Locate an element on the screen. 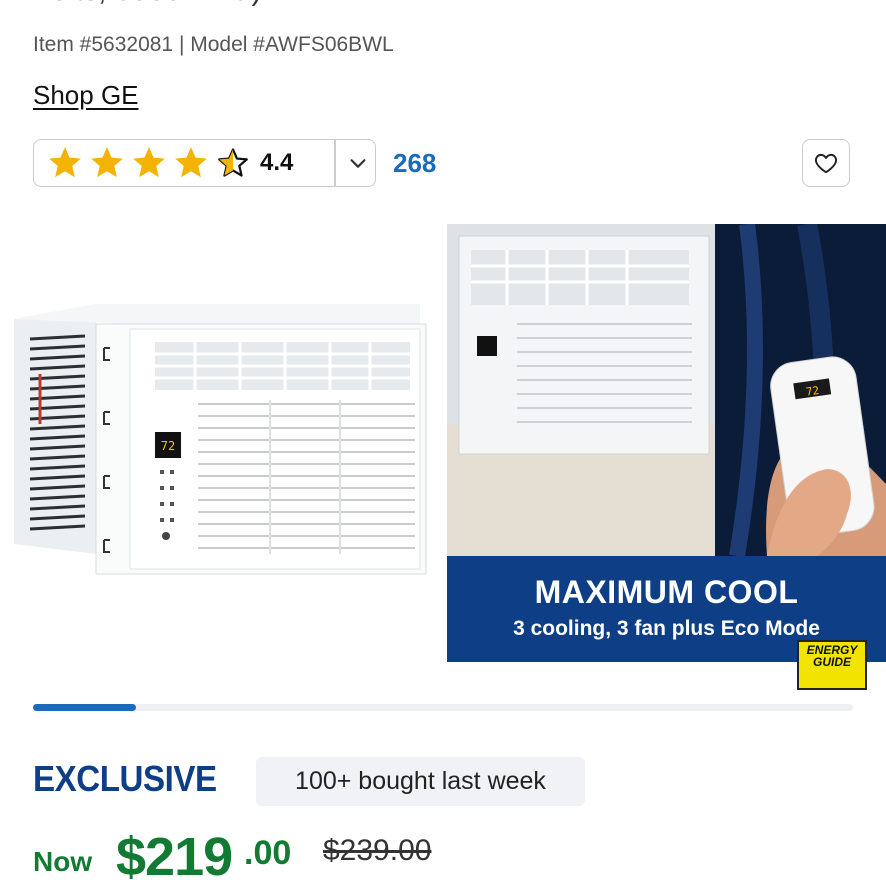 The height and width of the screenshot is (888, 886). favorite-button is located at coordinates (826, 163).